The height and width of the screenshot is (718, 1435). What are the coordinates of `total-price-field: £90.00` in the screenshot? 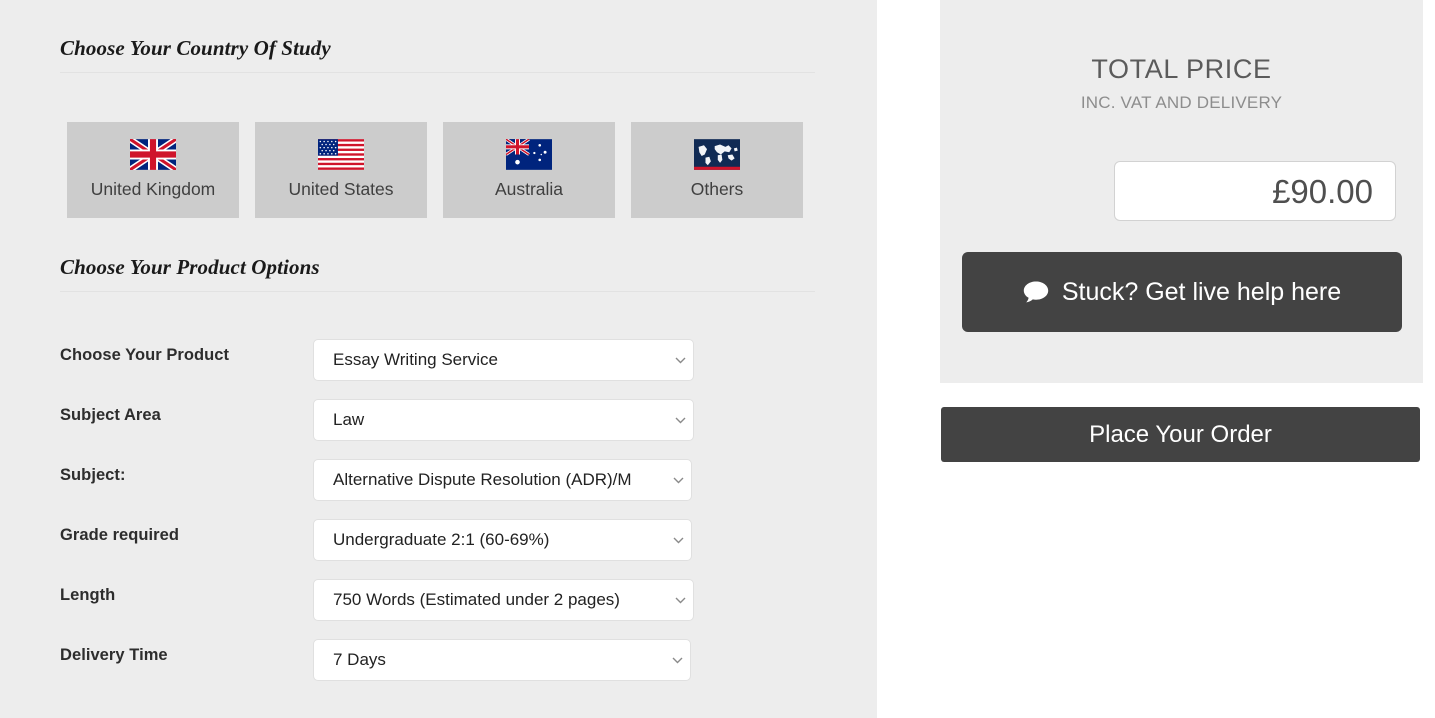 It's located at (1255, 191).